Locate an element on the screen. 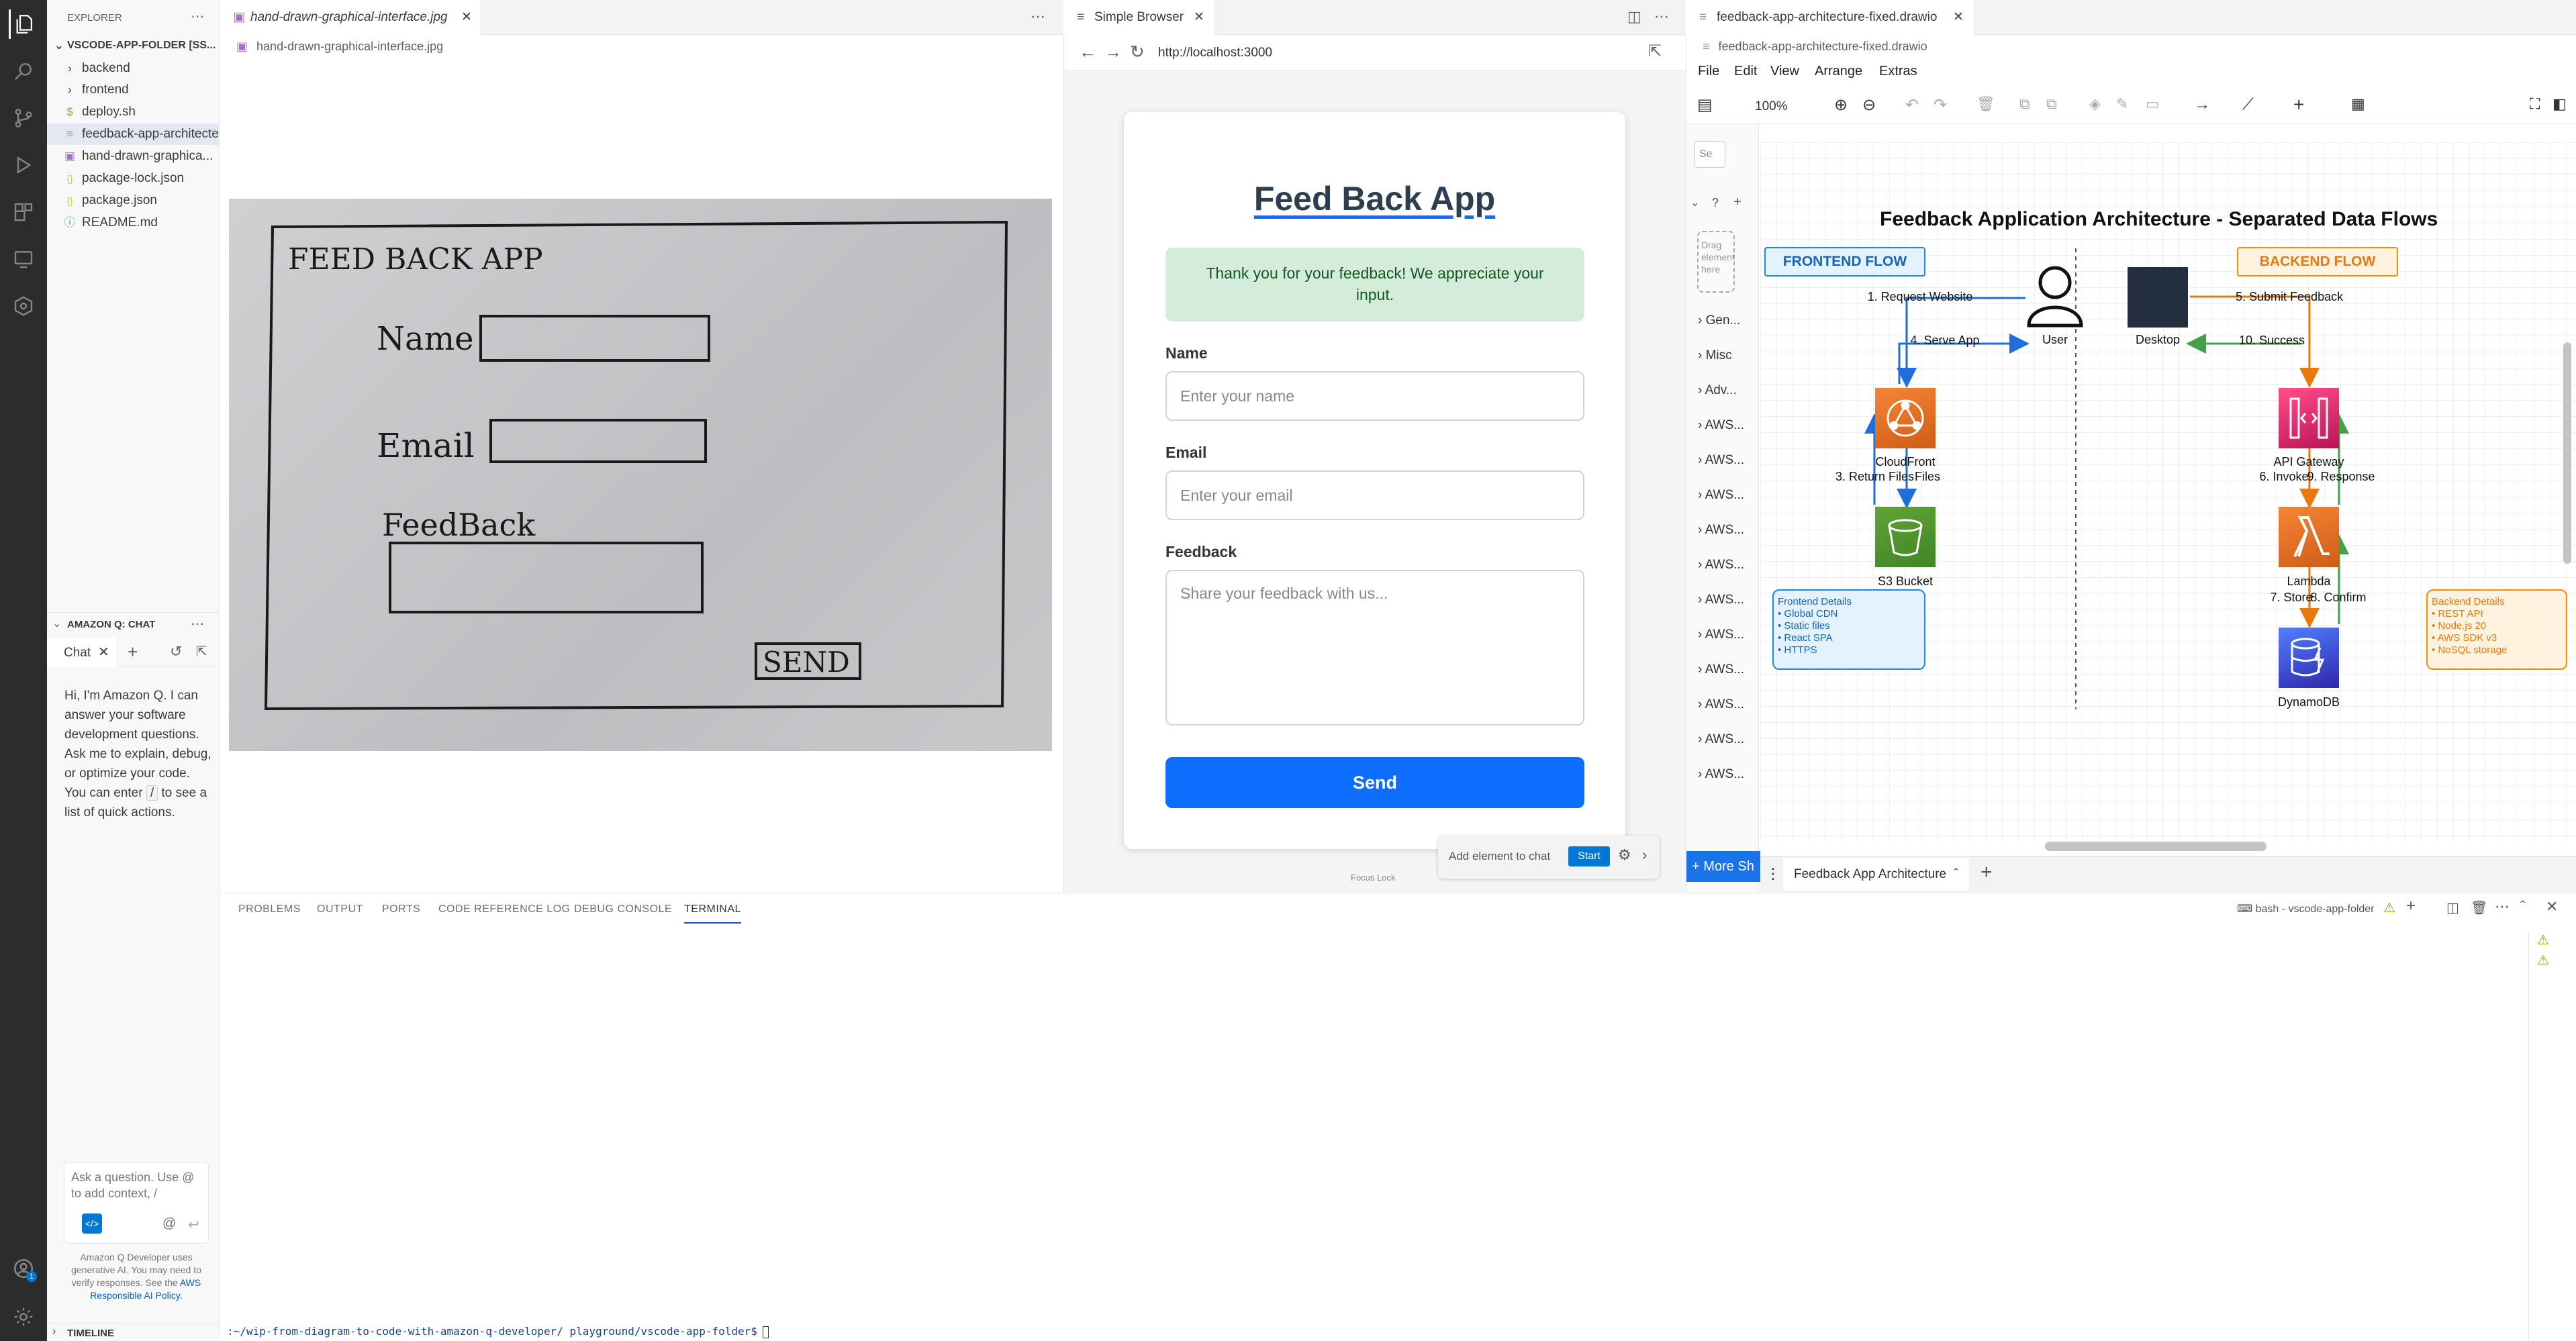 This screenshot has height=1341, width=2576. tree-item-frontend: › frontend is located at coordinates (133, 90).